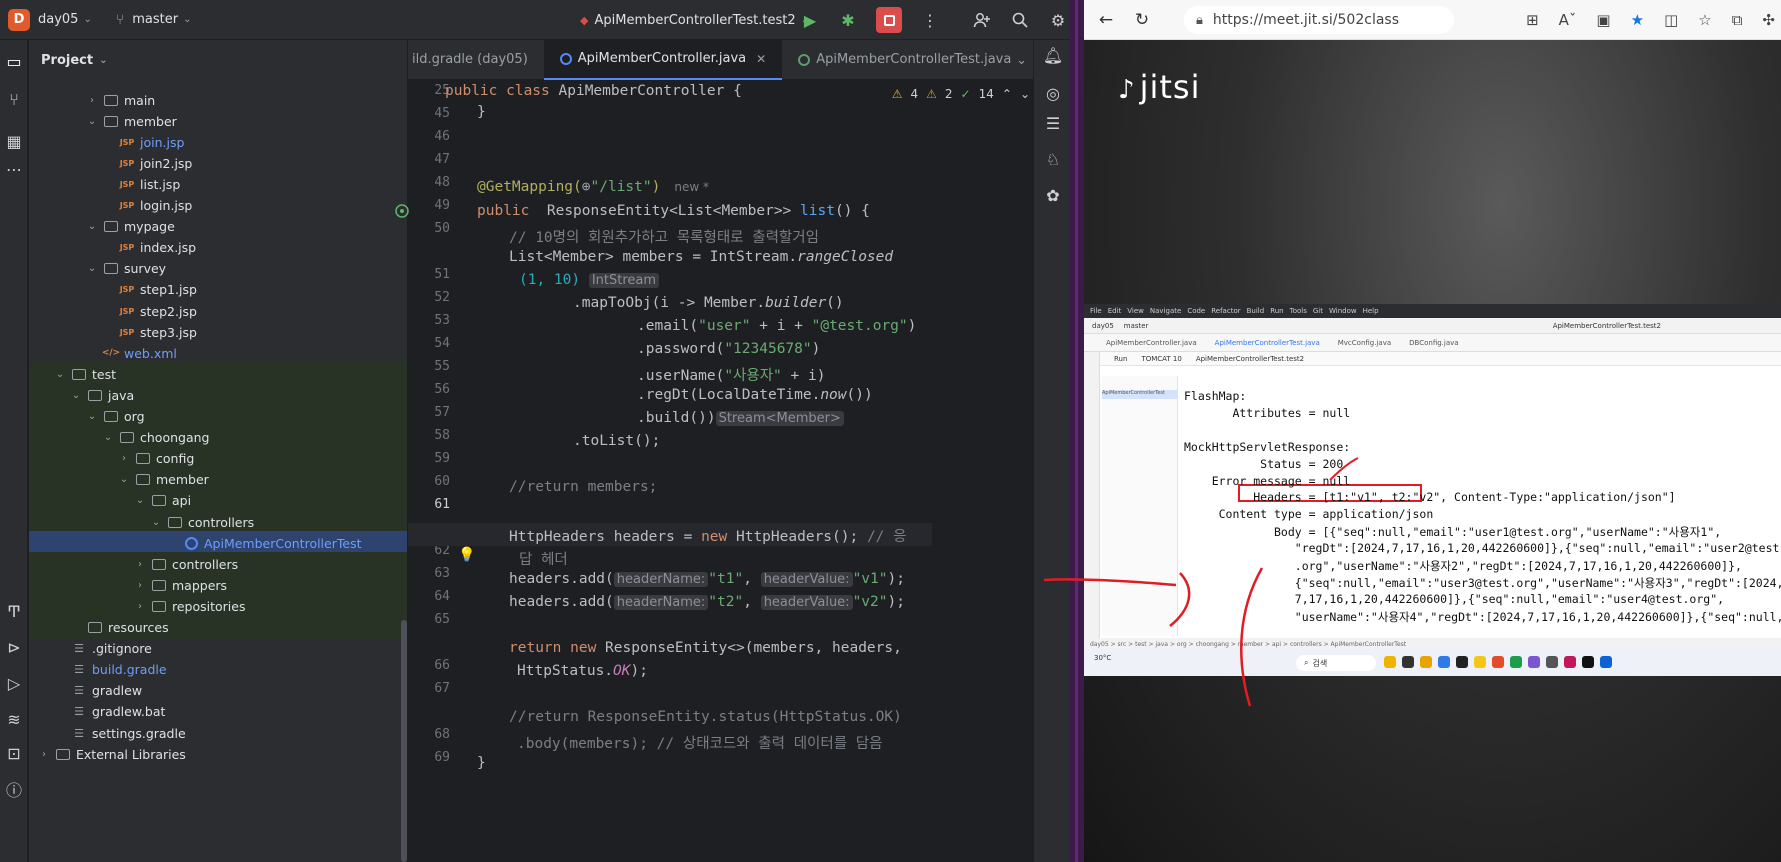 This screenshot has width=1781, height=862. What do you see at coordinates (1053, 195) in the screenshot?
I see `python-icon: ✿` at bounding box center [1053, 195].